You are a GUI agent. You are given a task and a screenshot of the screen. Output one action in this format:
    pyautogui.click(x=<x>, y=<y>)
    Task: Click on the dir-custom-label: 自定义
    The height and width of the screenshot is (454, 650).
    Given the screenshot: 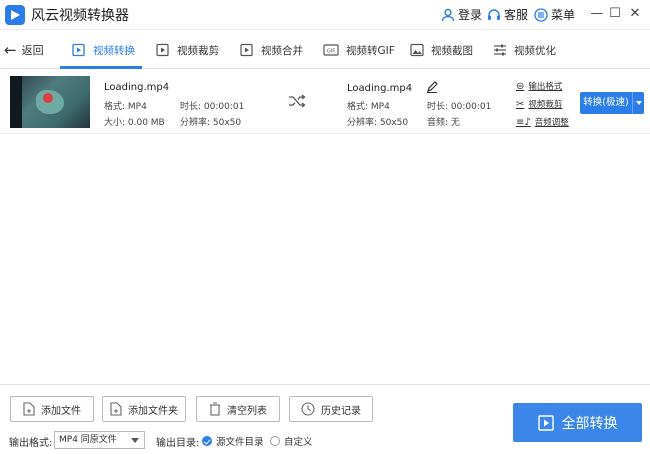 What is the action you would take?
    pyautogui.click(x=298, y=442)
    